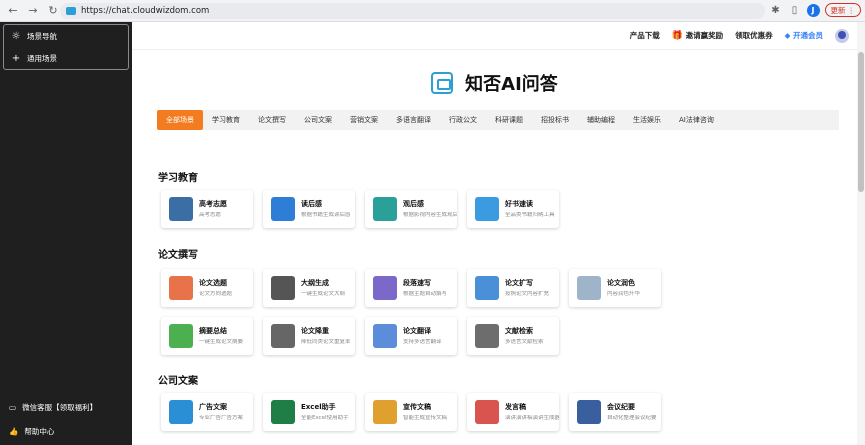  What do you see at coordinates (412, 11) in the screenshot?
I see `address-bar: https://chat.cloudwizdom.com` at bounding box center [412, 11].